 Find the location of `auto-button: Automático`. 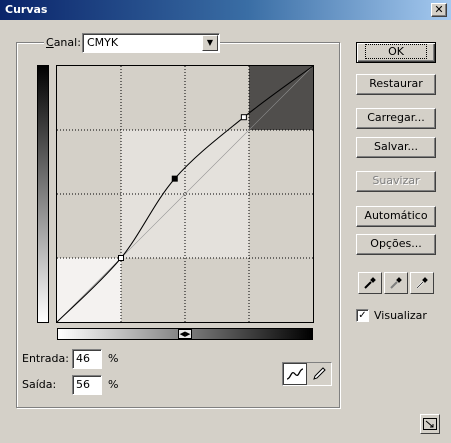

auto-button: Automático is located at coordinates (396, 216).